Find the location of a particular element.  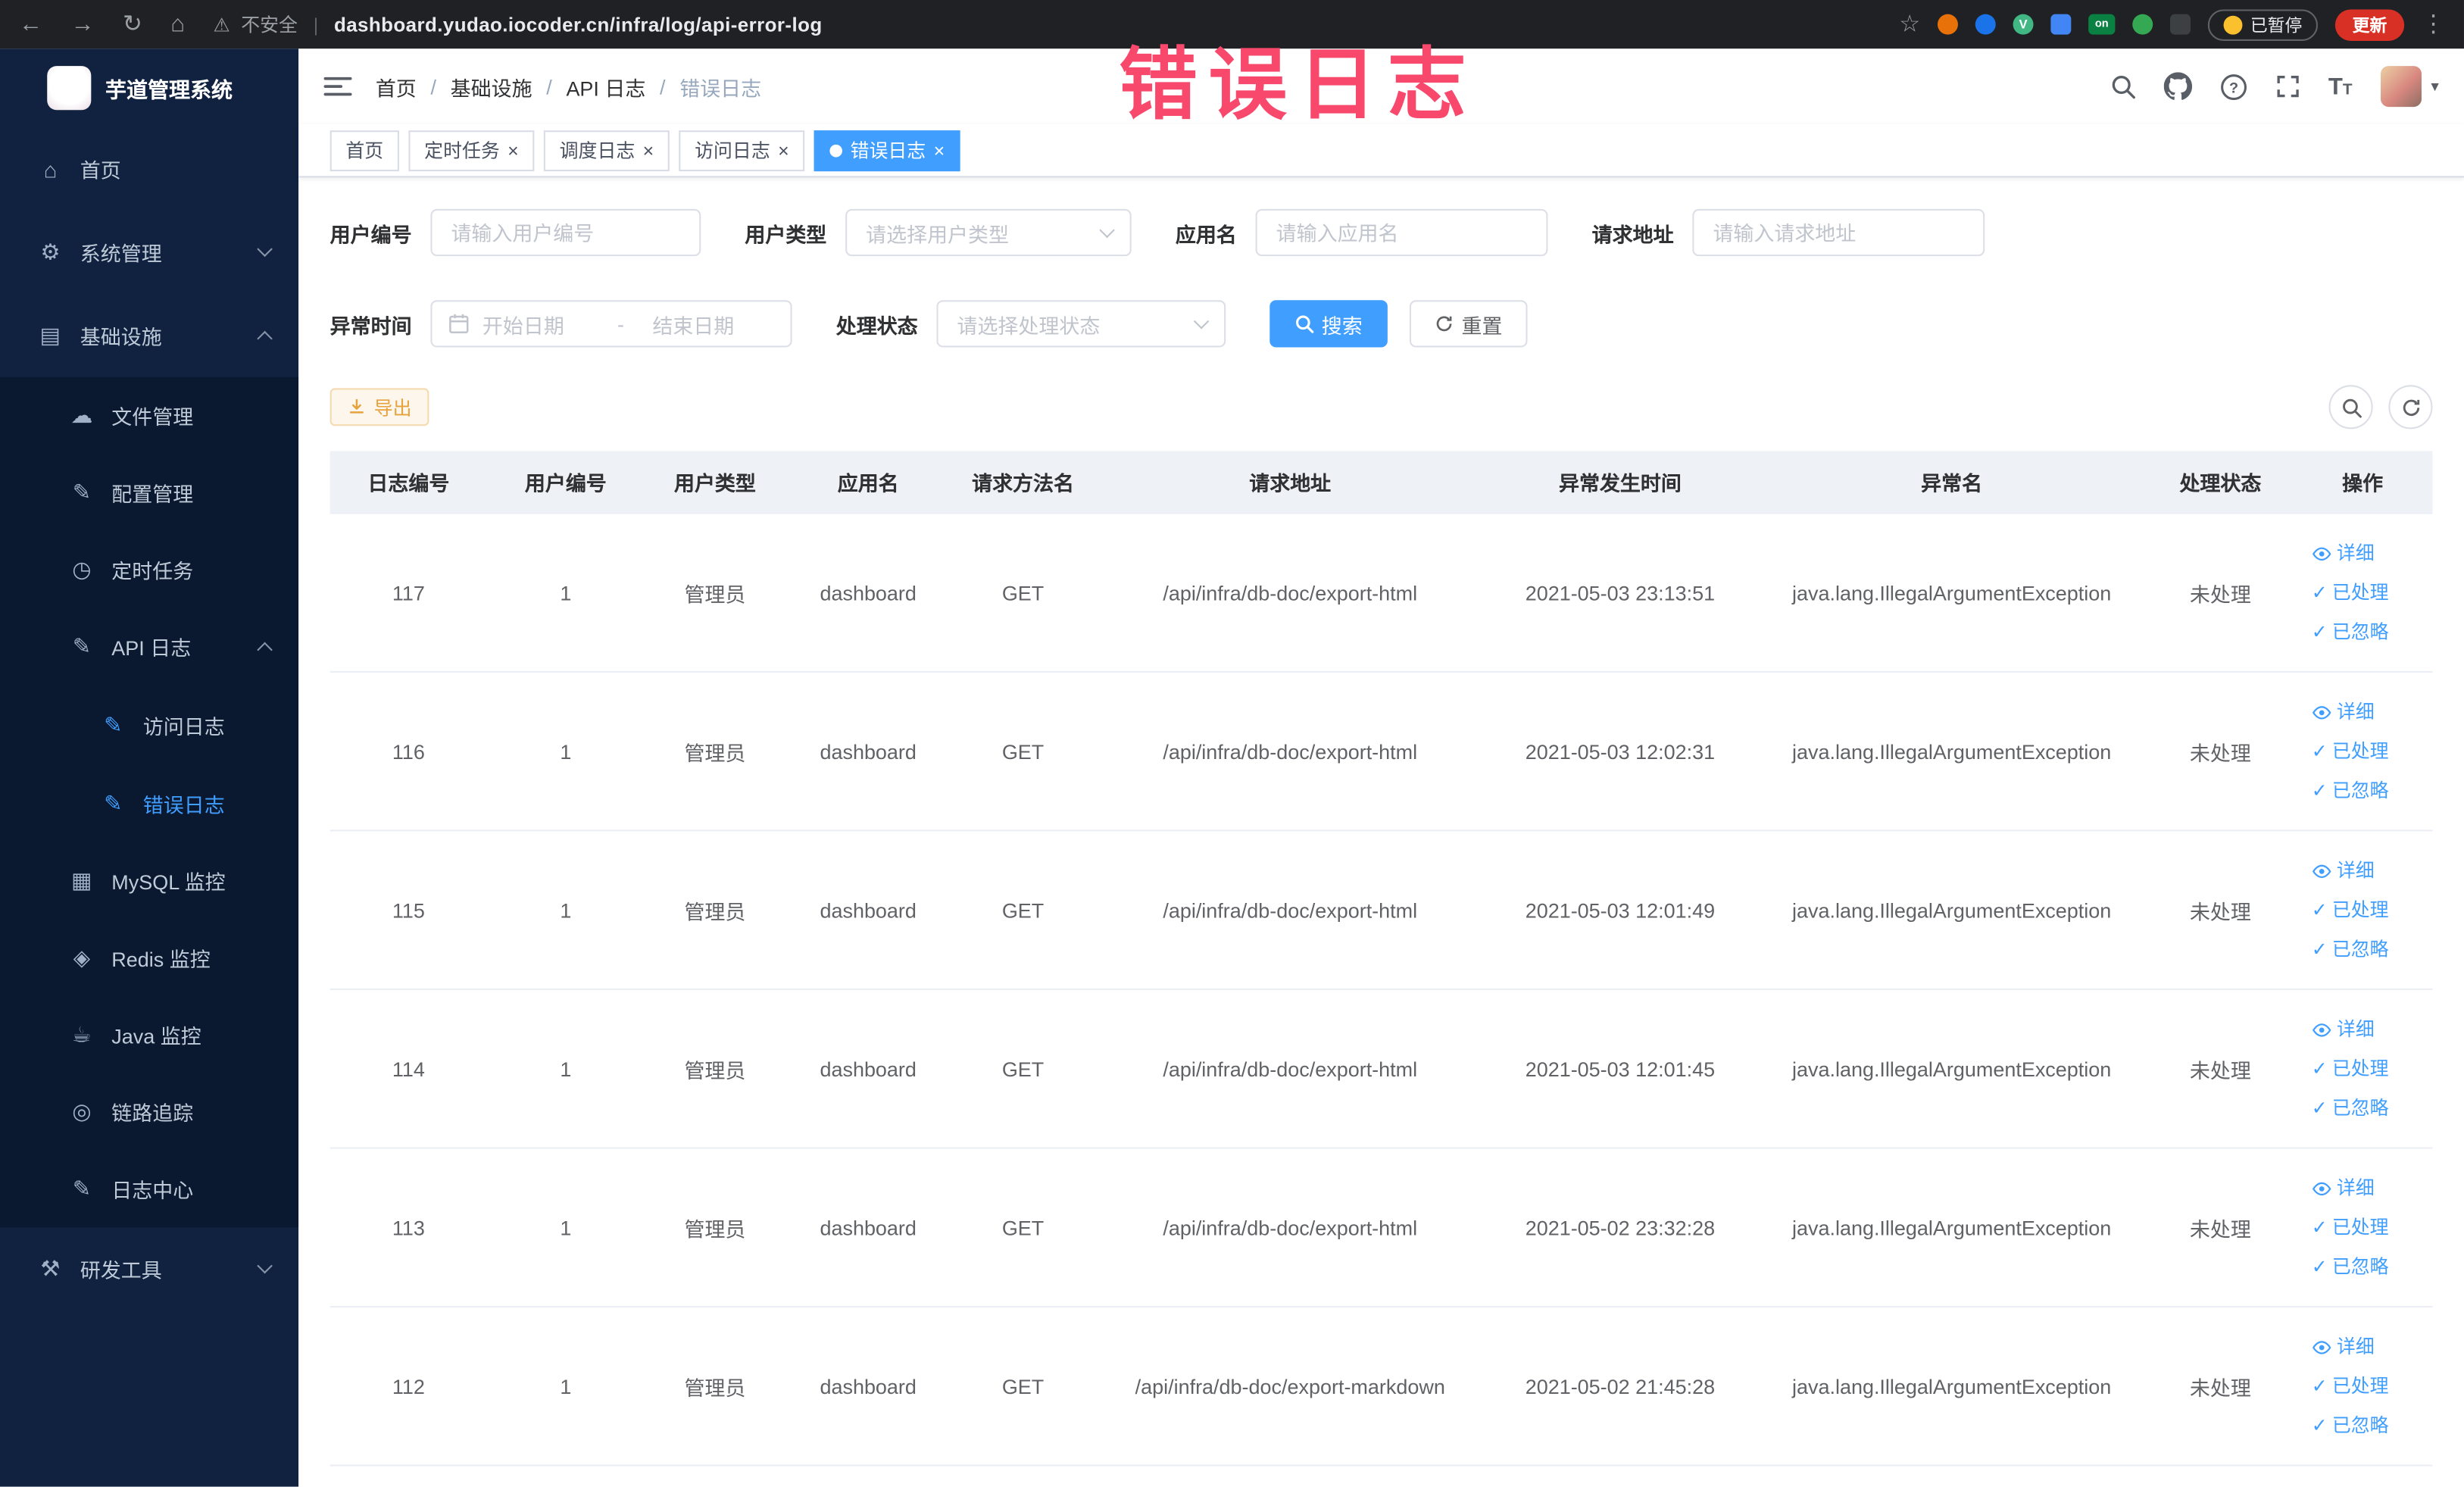

tab-home: 首页 is located at coordinates (364, 150).